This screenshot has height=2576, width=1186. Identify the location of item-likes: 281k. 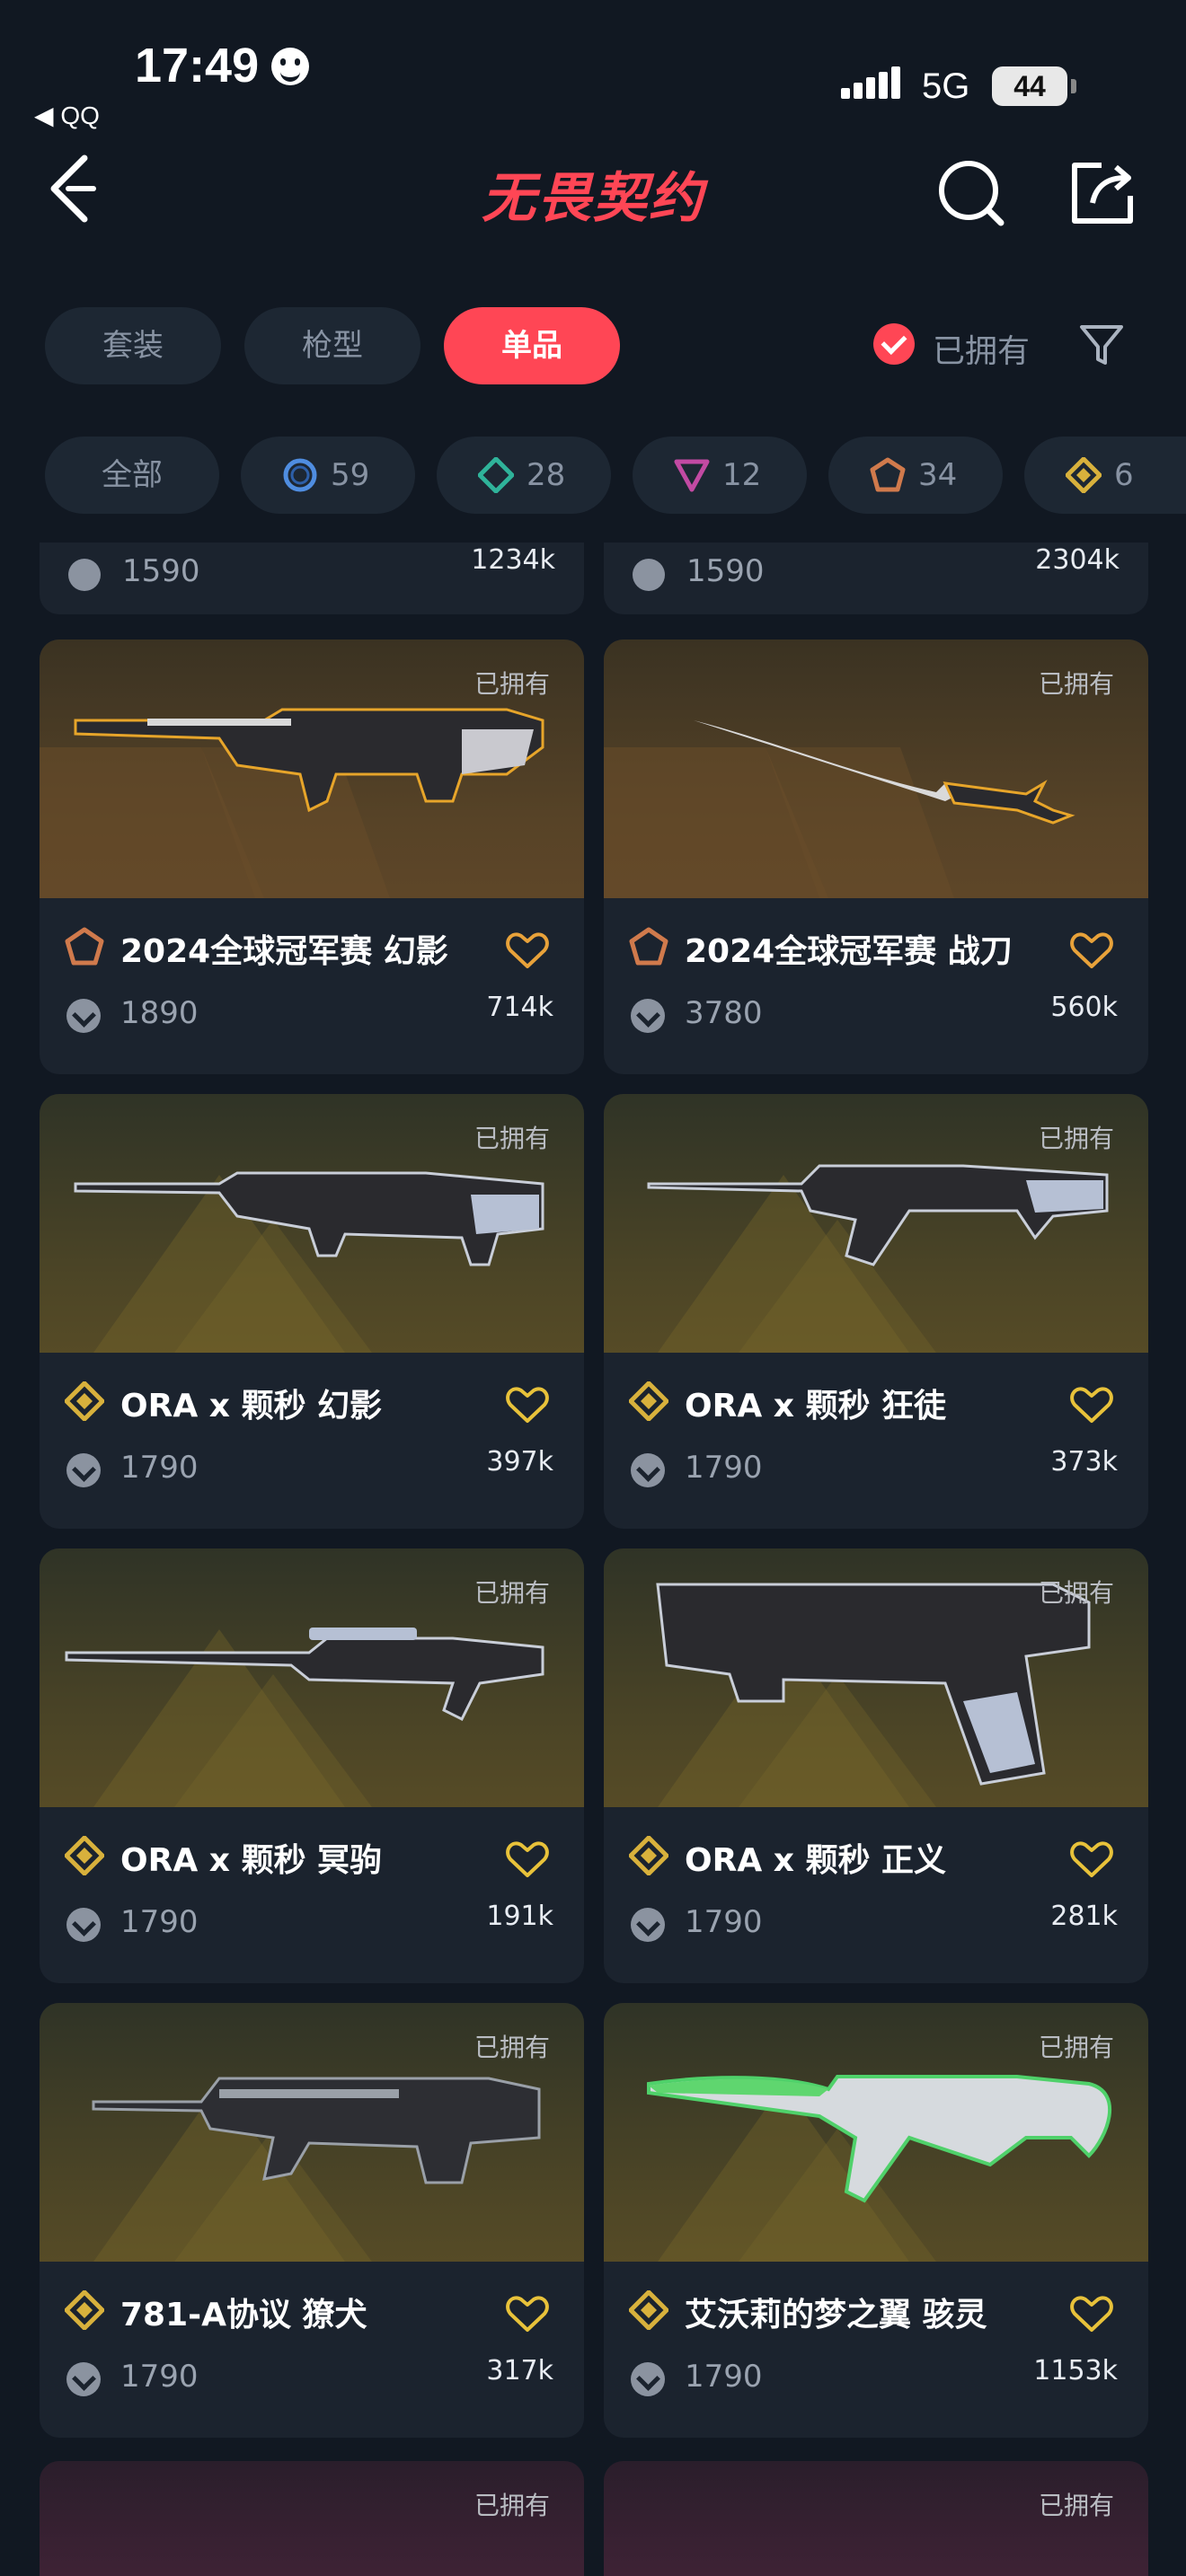
(1084, 1916).